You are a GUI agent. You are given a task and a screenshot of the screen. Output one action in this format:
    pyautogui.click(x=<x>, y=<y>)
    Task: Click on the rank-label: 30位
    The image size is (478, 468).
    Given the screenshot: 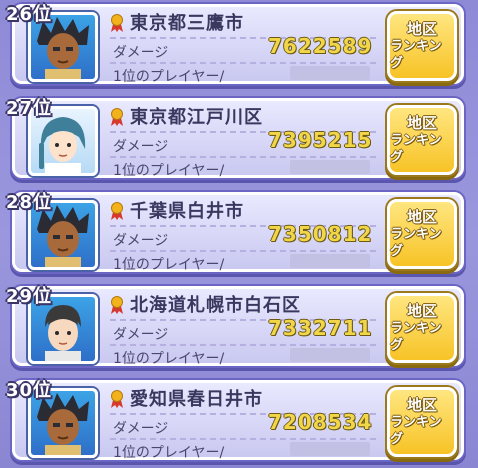 What is the action you would take?
    pyautogui.click(x=29, y=390)
    